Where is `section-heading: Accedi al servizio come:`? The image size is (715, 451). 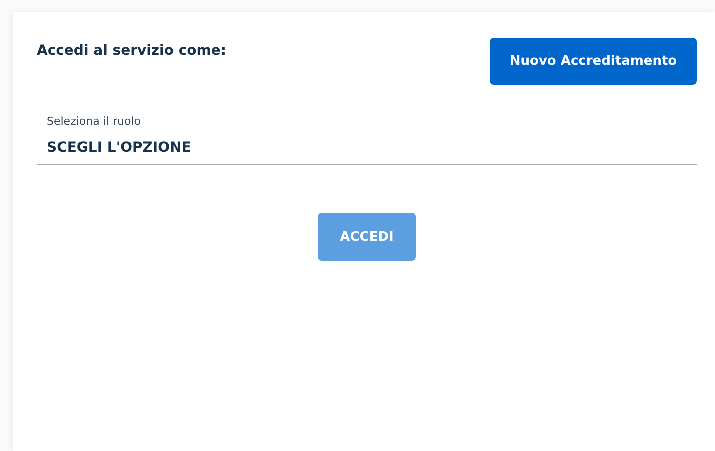 section-heading: Accedi al servizio come: is located at coordinates (131, 51).